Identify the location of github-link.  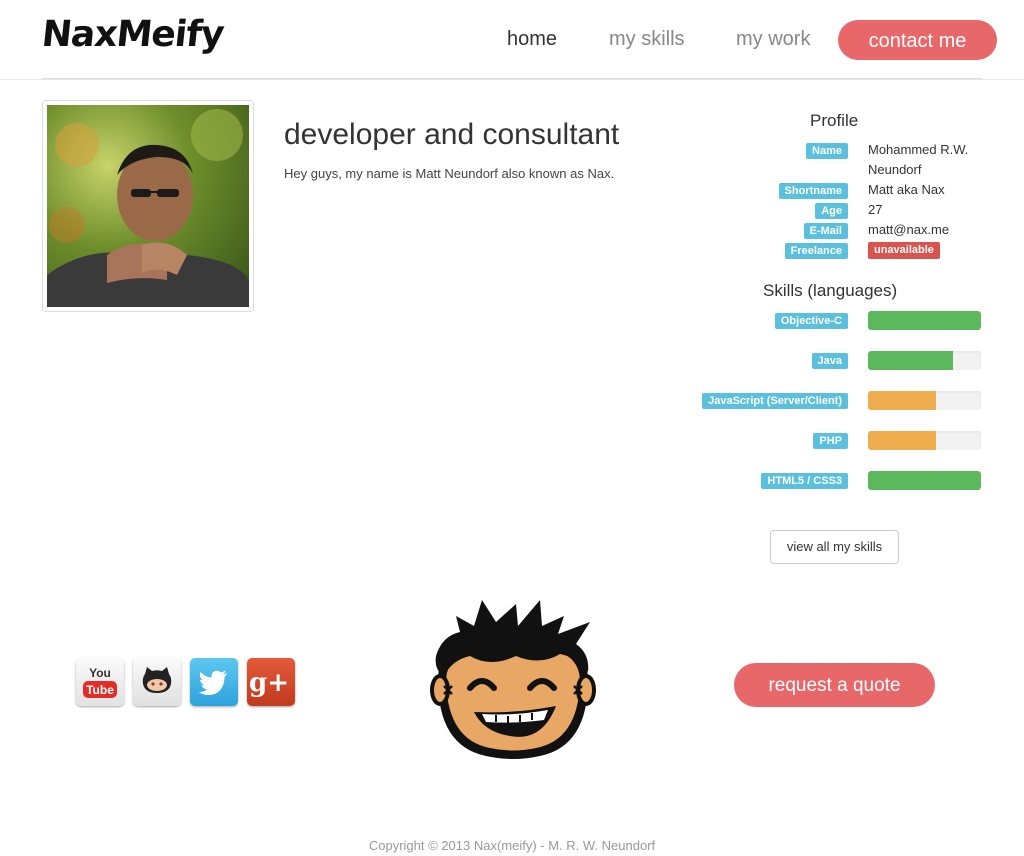
(157, 682).